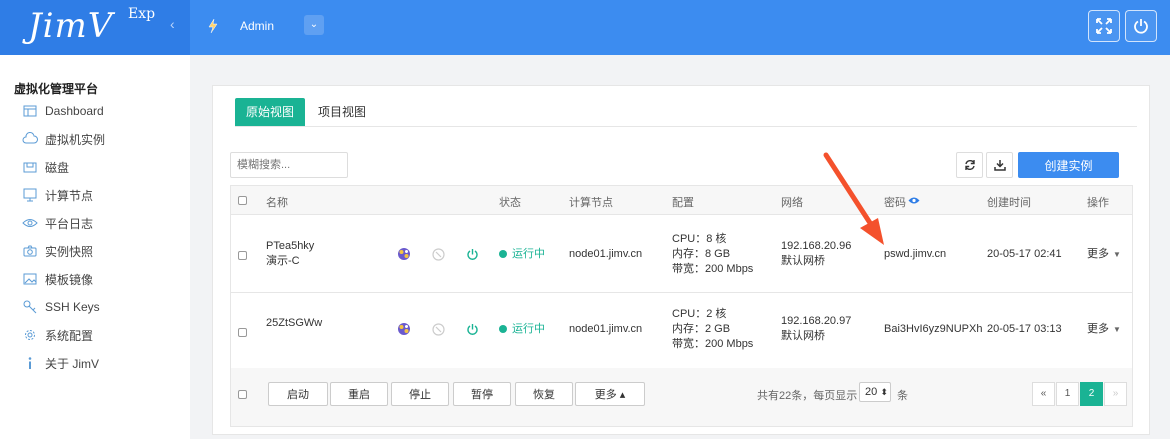 The height and width of the screenshot is (439, 1170). What do you see at coordinates (713, 344) in the screenshot?
I see `bandwidth-cell: 带宽：200 Mbps` at bounding box center [713, 344].